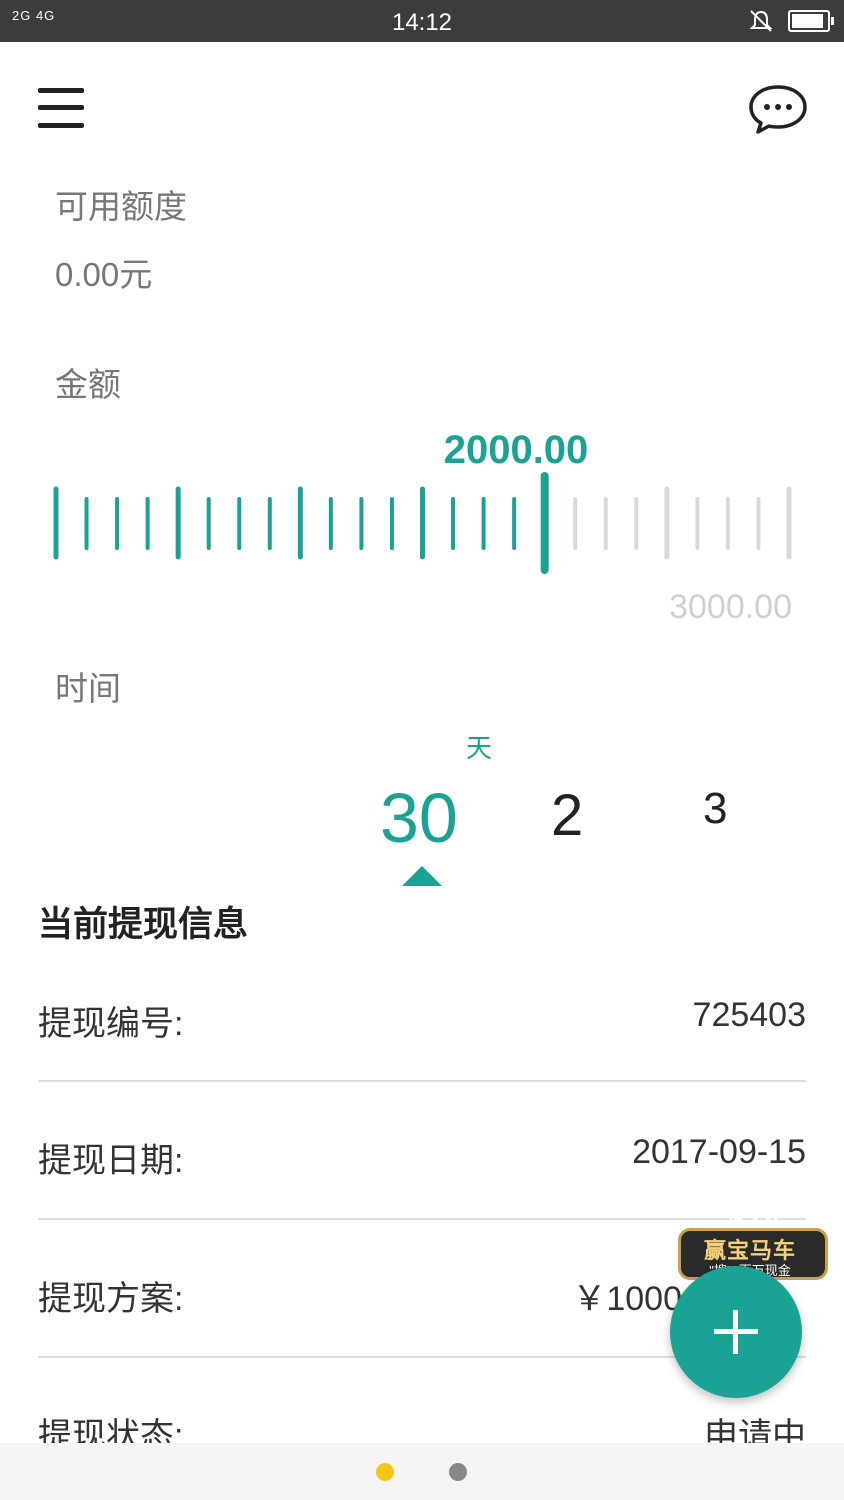 The height and width of the screenshot is (1500, 844). I want to click on status-time: 14:12, so click(422, 22).